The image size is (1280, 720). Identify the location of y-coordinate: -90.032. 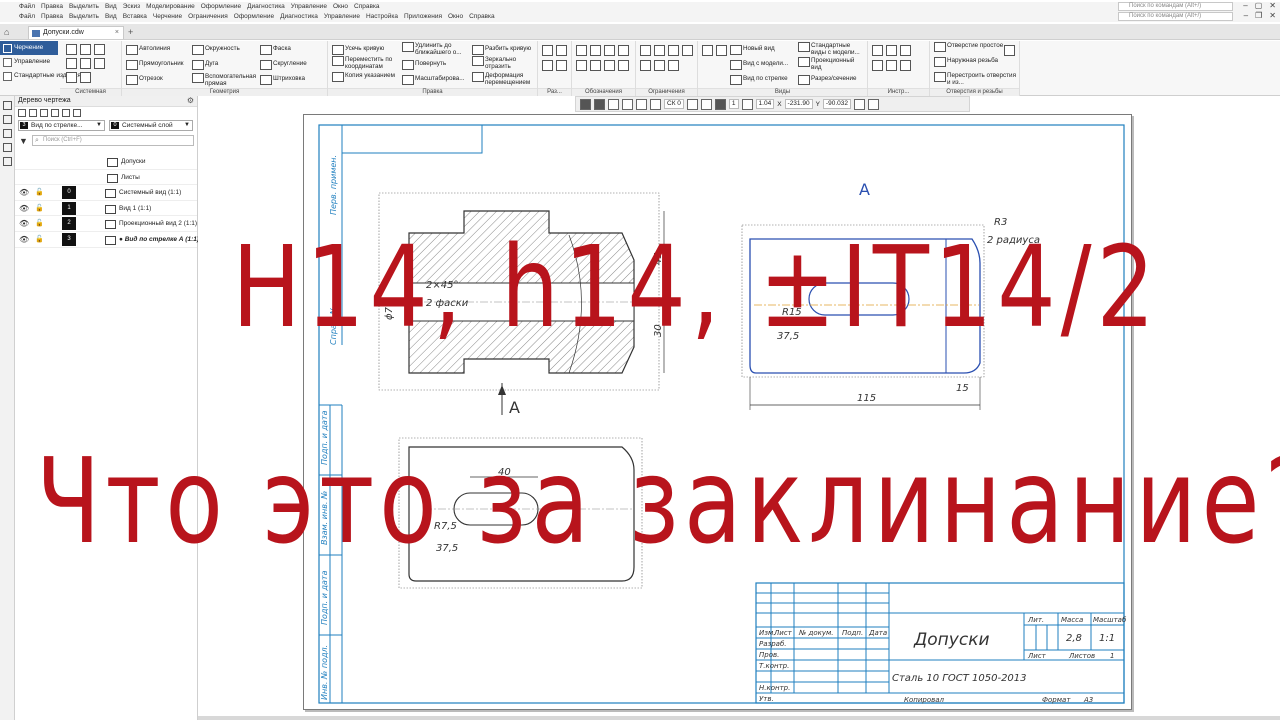
(836, 104).